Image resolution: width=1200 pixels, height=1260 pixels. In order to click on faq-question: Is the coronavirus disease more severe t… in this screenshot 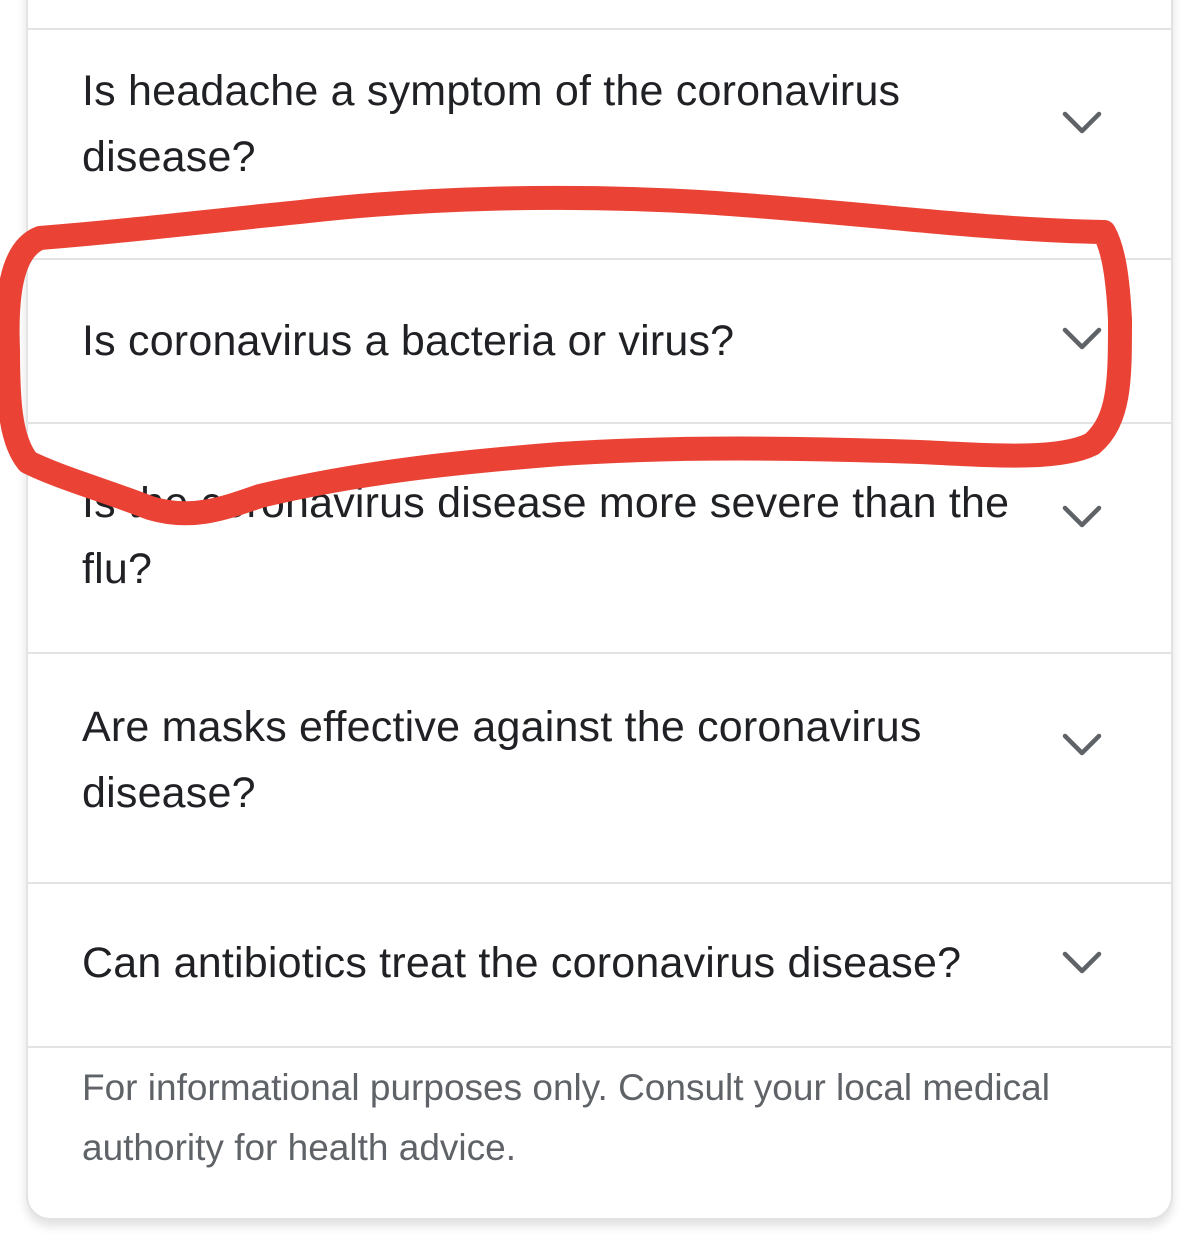, I will do `click(546, 536)`.